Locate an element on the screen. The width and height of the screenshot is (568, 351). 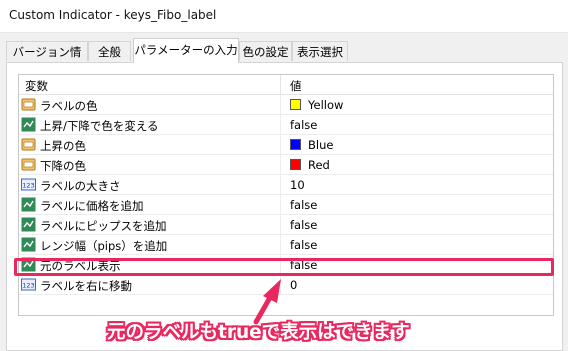
table-row: ラベルにピップスを追加 false is located at coordinates (286, 225).